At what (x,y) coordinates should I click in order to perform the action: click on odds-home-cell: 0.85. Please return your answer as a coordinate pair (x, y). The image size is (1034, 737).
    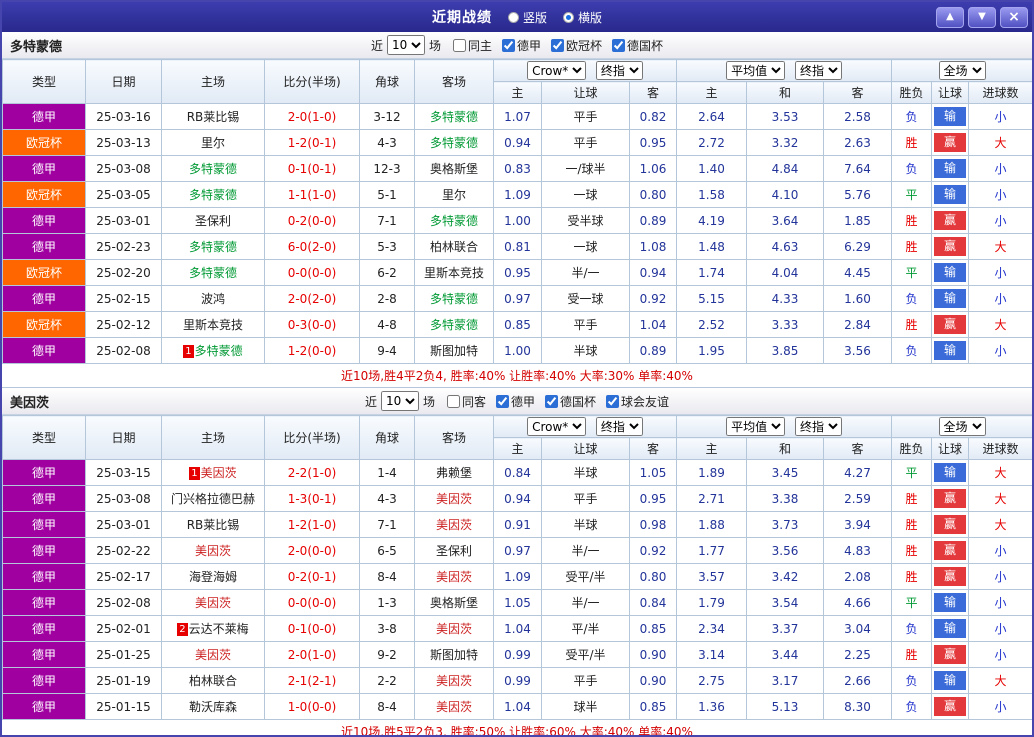
    Looking at the image, I should click on (517, 324).